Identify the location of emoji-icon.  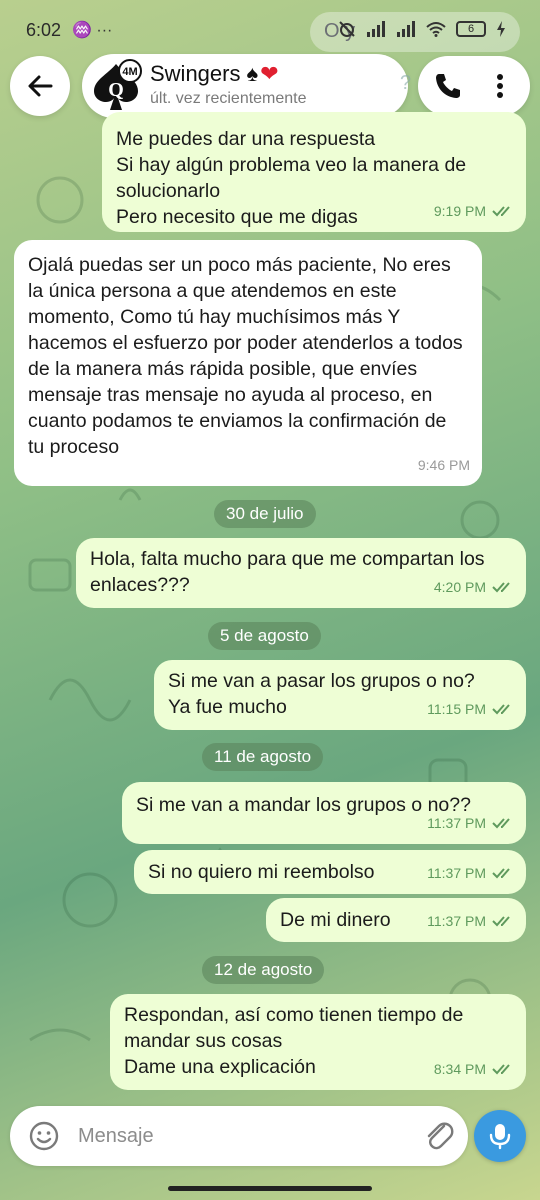
(44, 1136).